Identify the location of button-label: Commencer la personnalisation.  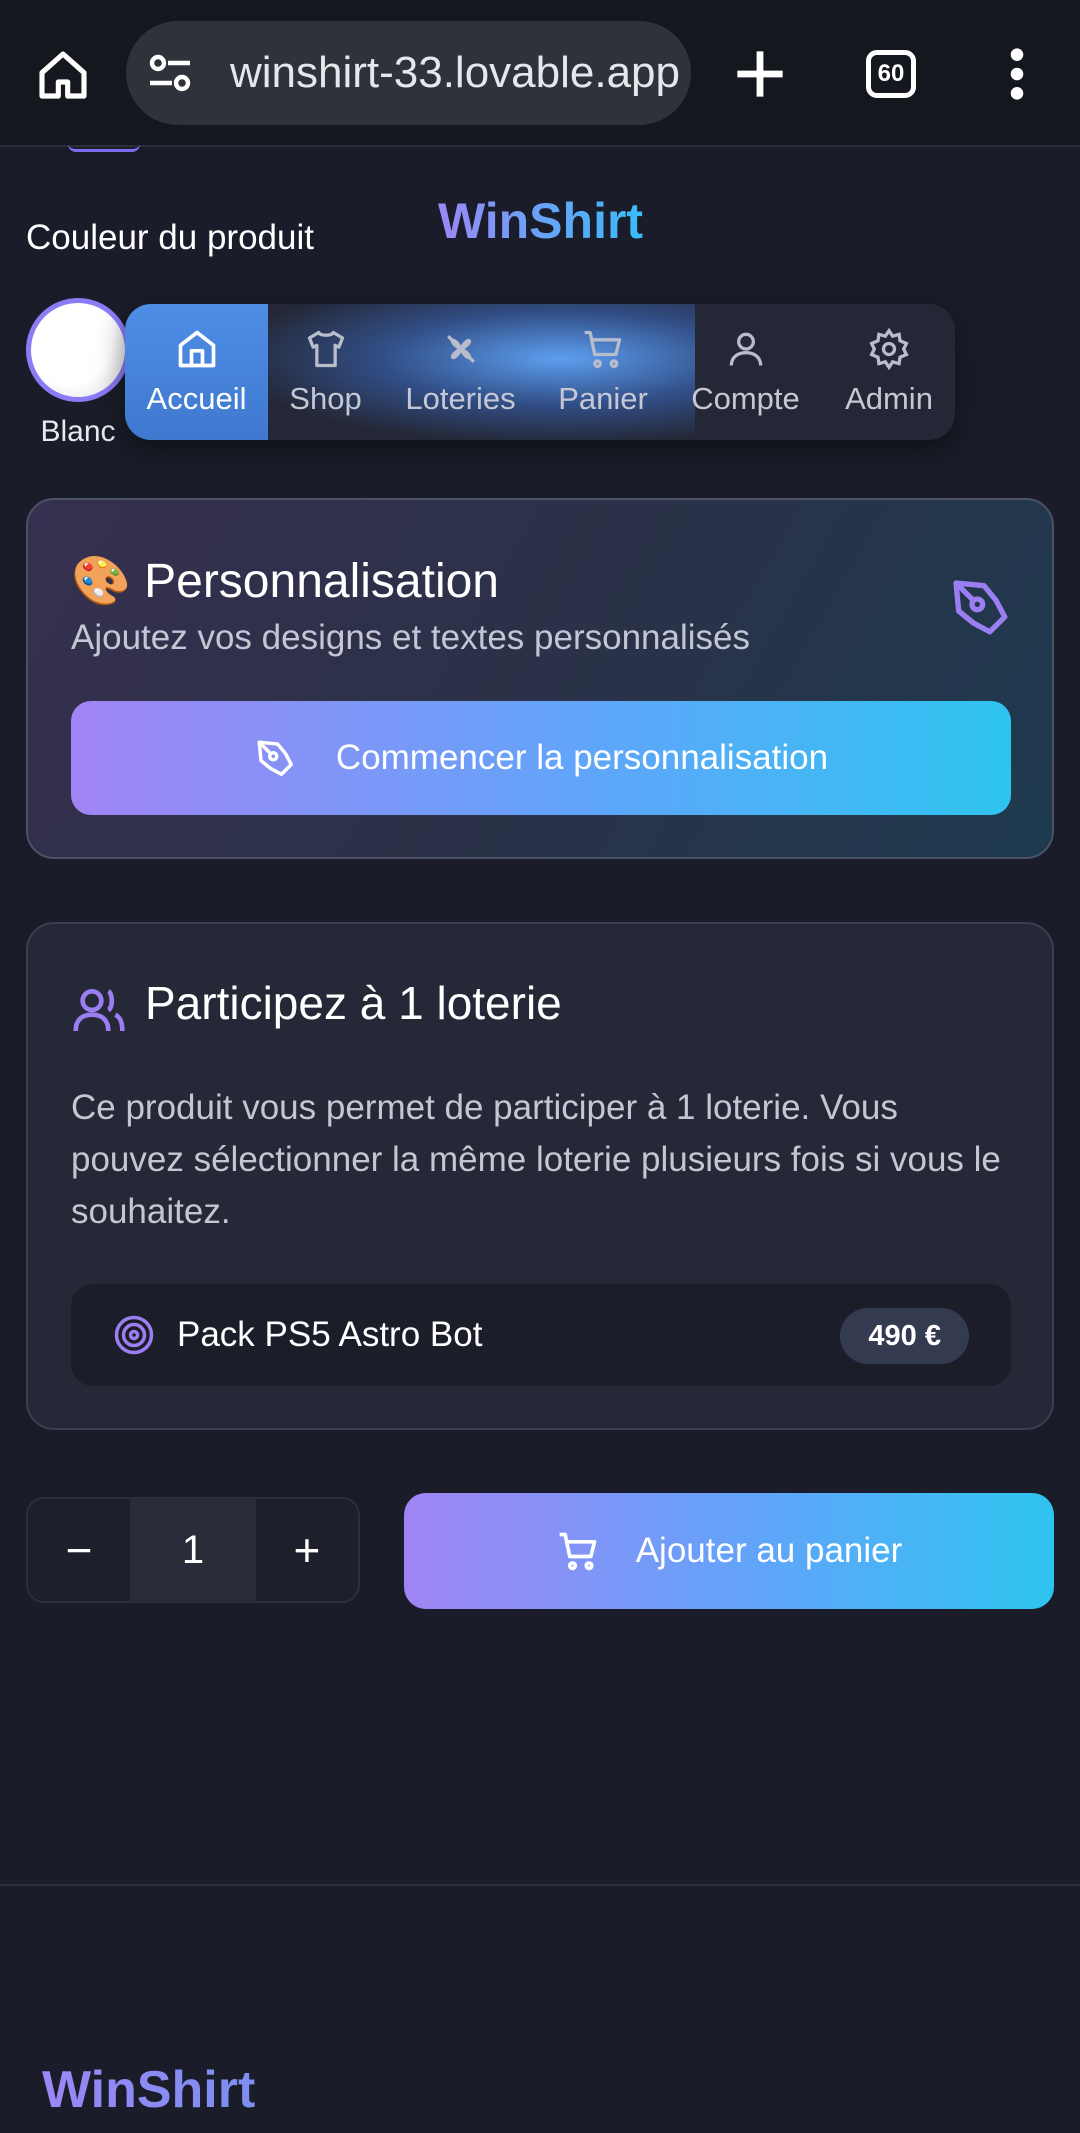
(582, 757).